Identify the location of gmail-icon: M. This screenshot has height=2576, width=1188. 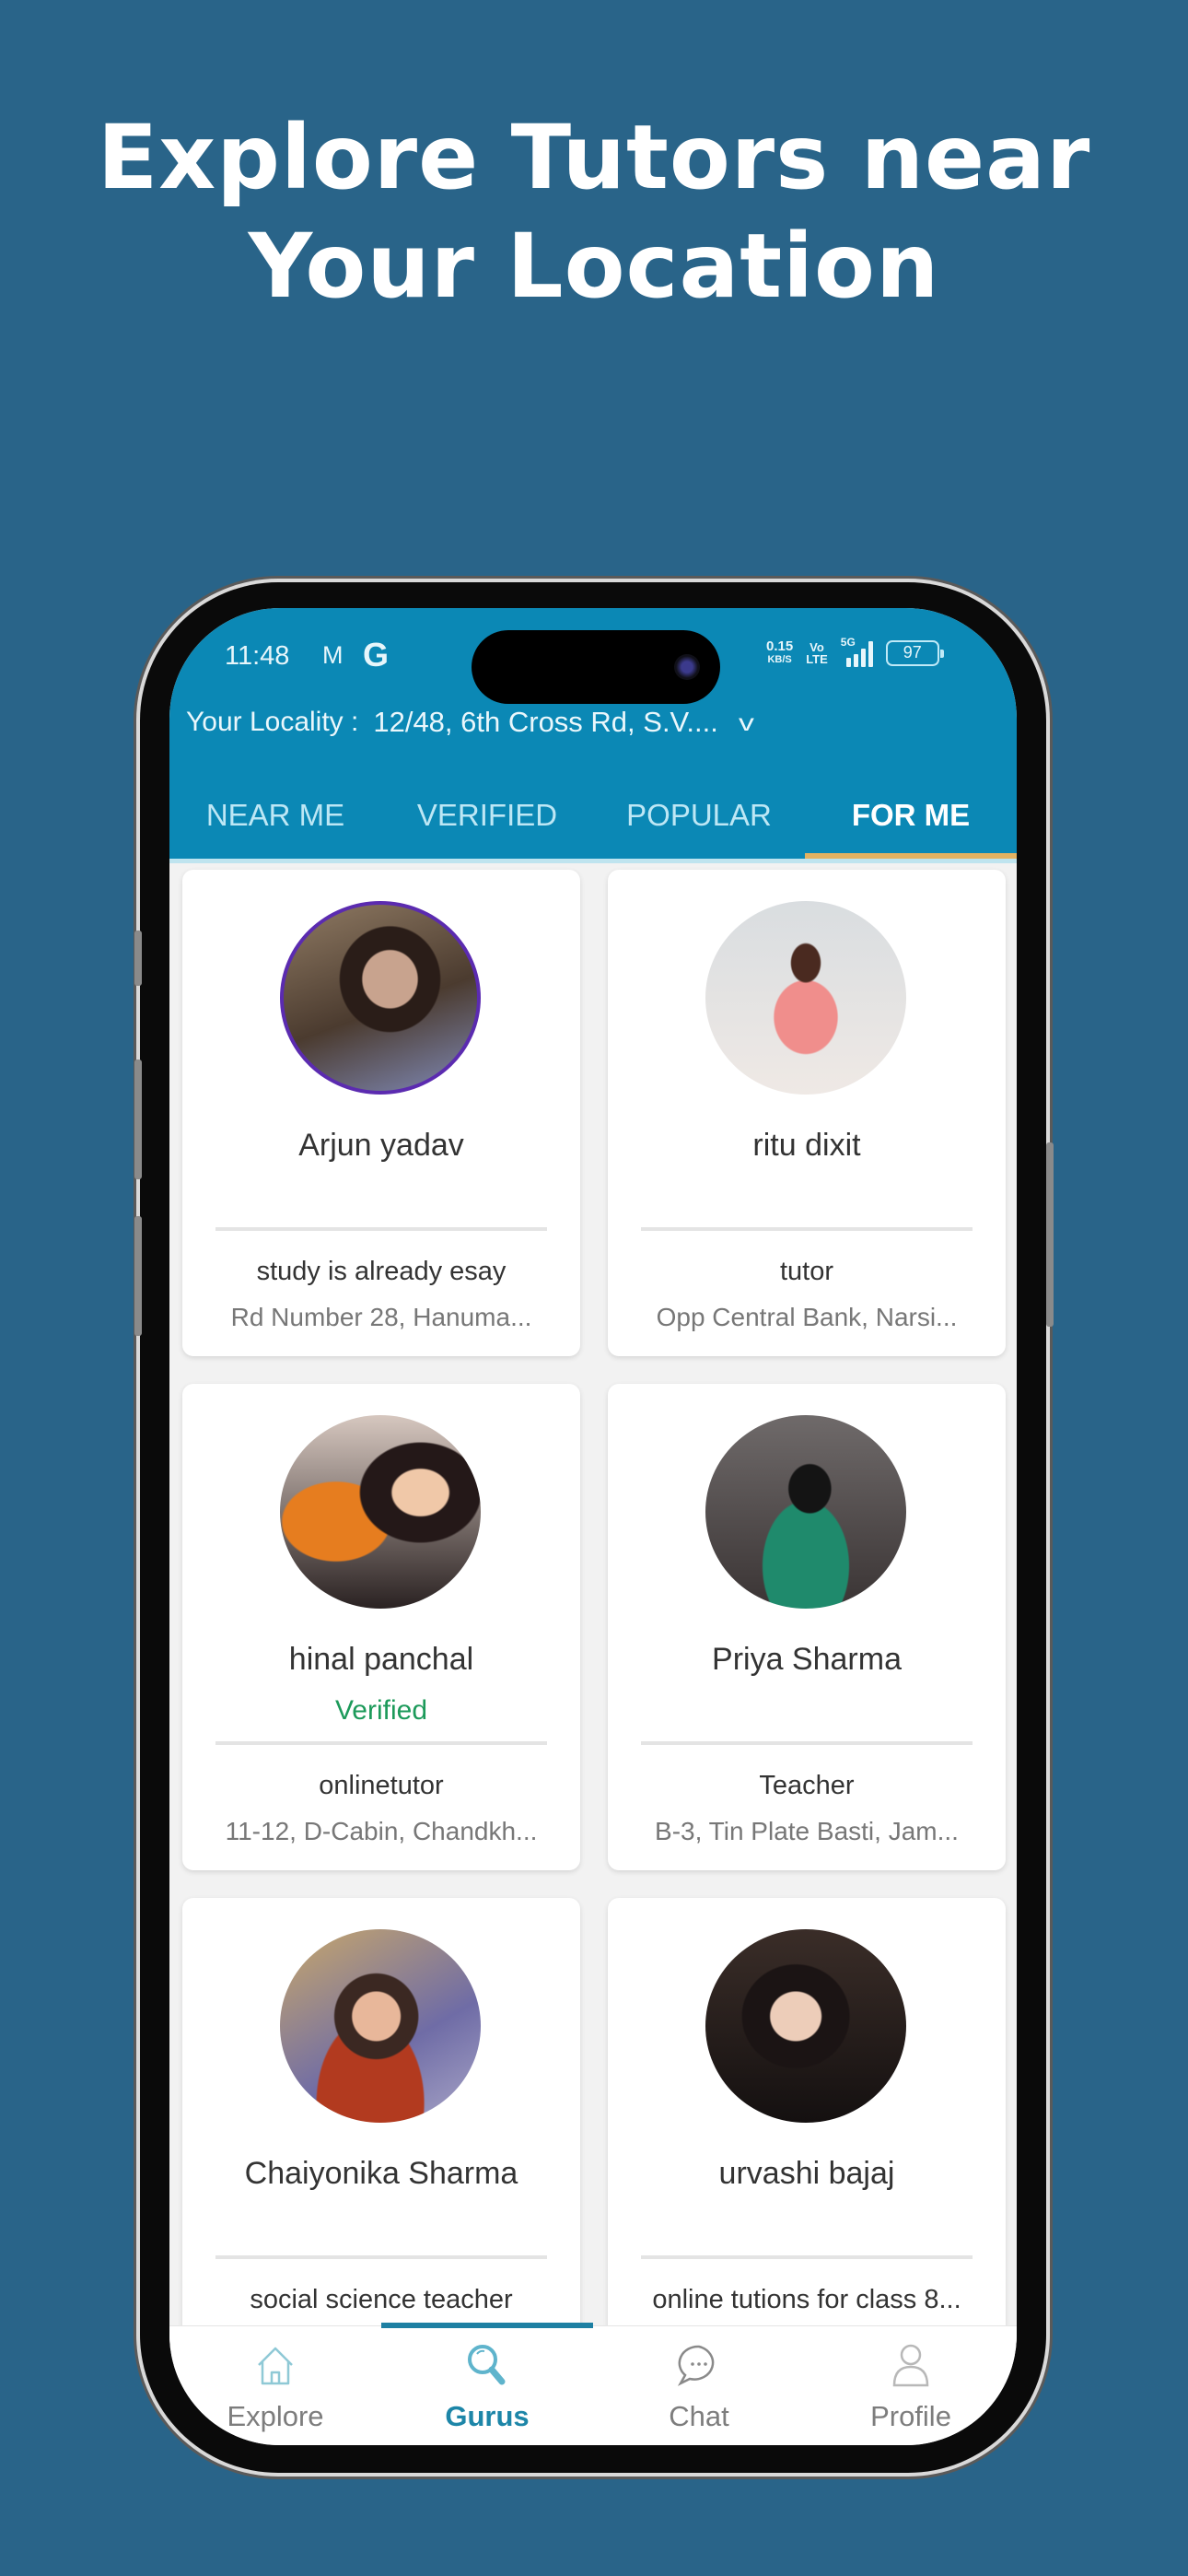
(333, 655).